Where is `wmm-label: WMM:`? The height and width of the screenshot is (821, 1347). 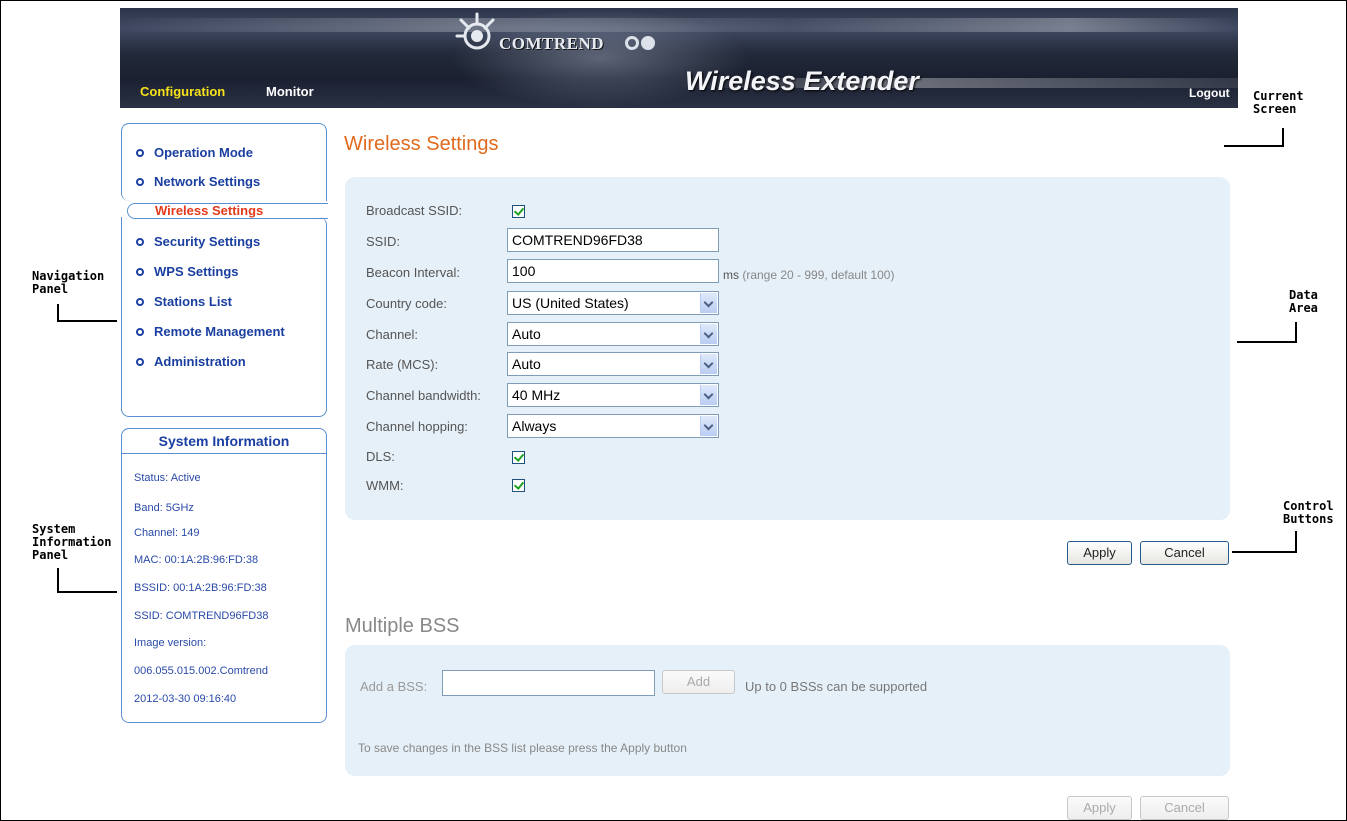
wmm-label: WMM: is located at coordinates (385, 485).